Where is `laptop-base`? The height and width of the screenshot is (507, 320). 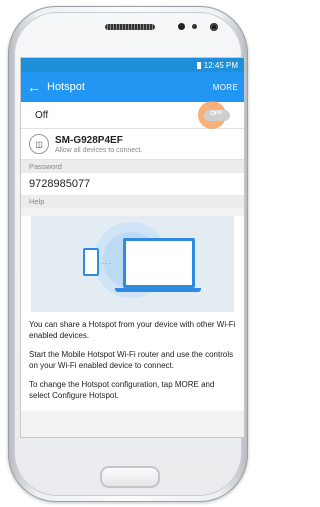 laptop-base is located at coordinates (158, 290).